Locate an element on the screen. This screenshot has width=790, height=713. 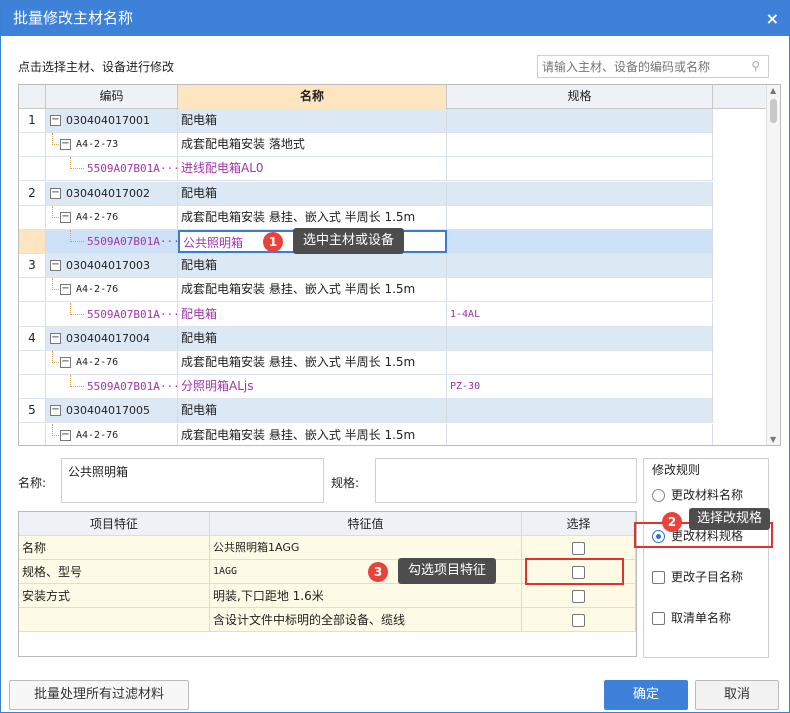
batch-process-button: 批量处理所有过滤材料 is located at coordinates (99, 695).